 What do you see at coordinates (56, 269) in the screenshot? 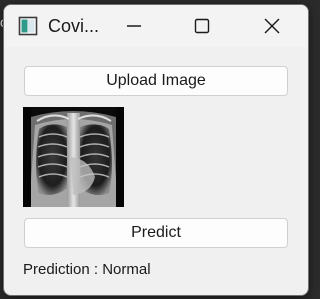
I see `prediction-label: Prediction` at bounding box center [56, 269].